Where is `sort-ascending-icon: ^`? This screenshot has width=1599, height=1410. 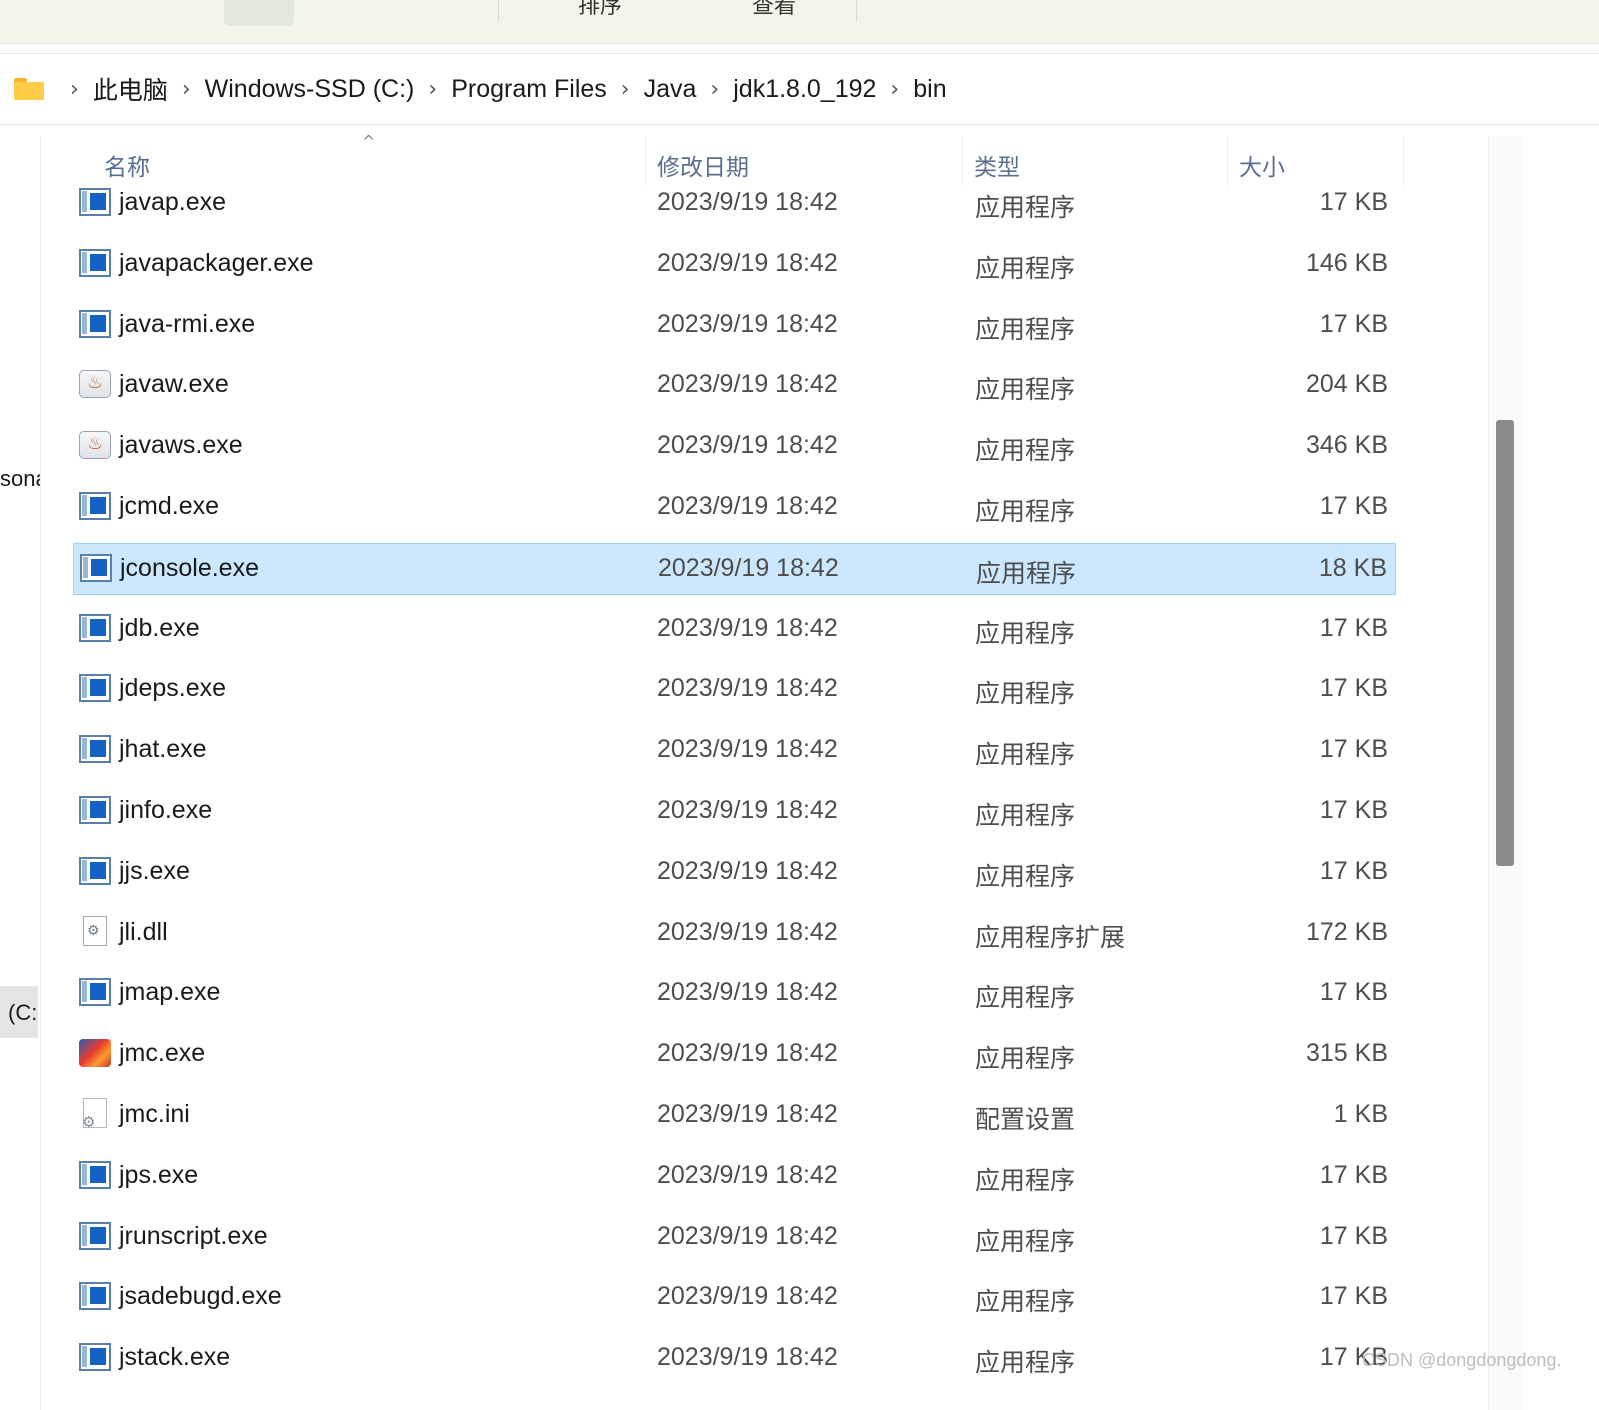 sort-ascending-icon: ^ is located at coordinates (369, 141).